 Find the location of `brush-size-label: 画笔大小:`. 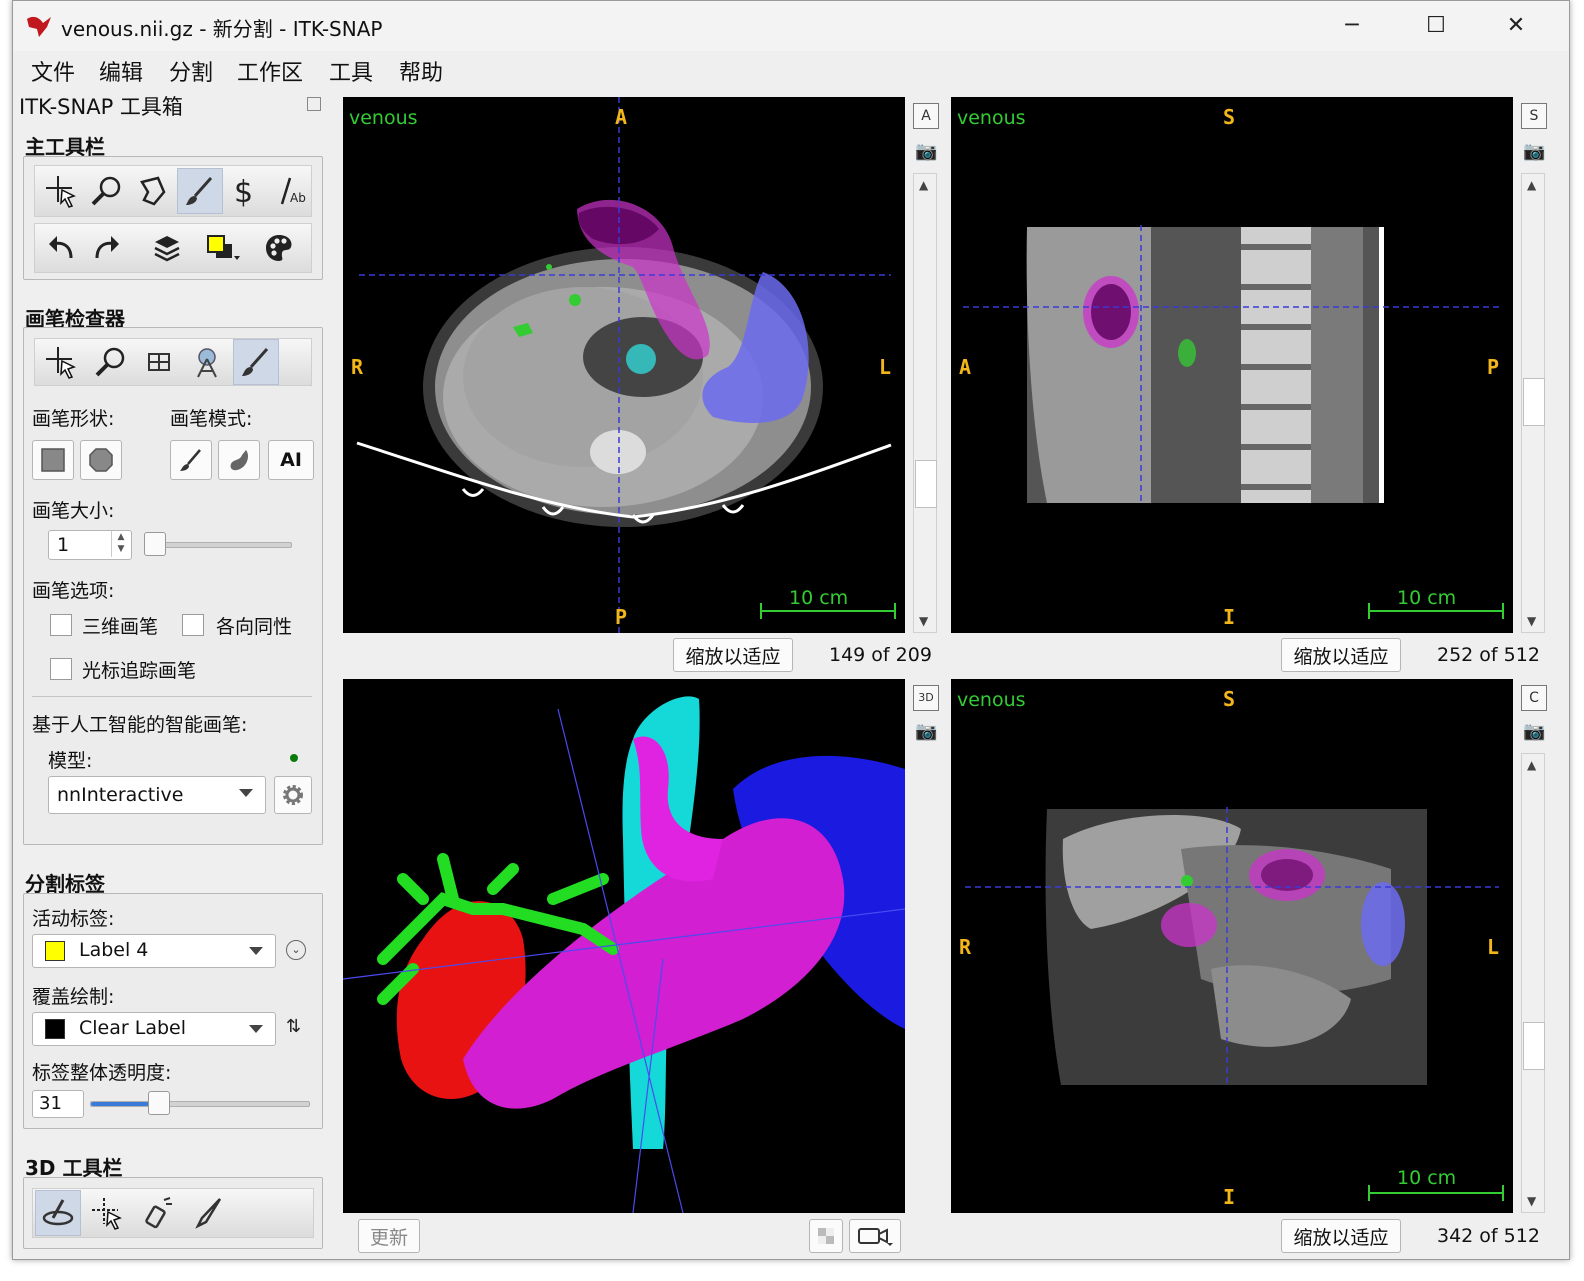

brush-size-label: 画笔大小: is located at coordinates (73, 511).